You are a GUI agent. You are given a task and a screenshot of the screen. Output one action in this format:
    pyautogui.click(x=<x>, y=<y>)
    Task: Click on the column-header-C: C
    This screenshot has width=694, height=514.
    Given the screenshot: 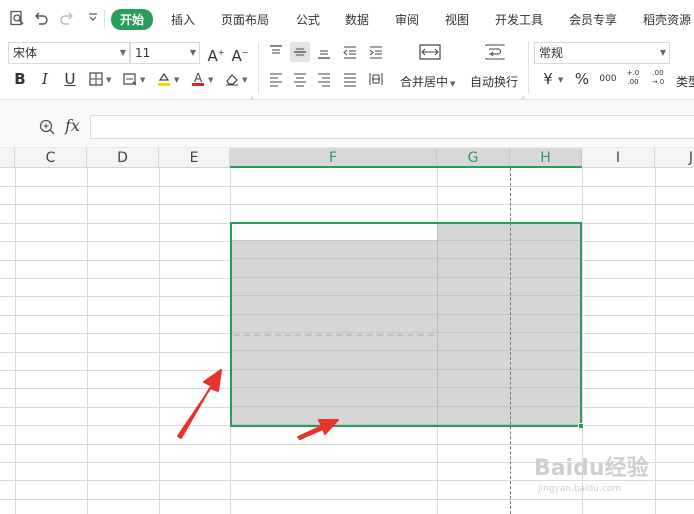 What is the action you would take?
    pyautogui.click(x=51, y=158)
    